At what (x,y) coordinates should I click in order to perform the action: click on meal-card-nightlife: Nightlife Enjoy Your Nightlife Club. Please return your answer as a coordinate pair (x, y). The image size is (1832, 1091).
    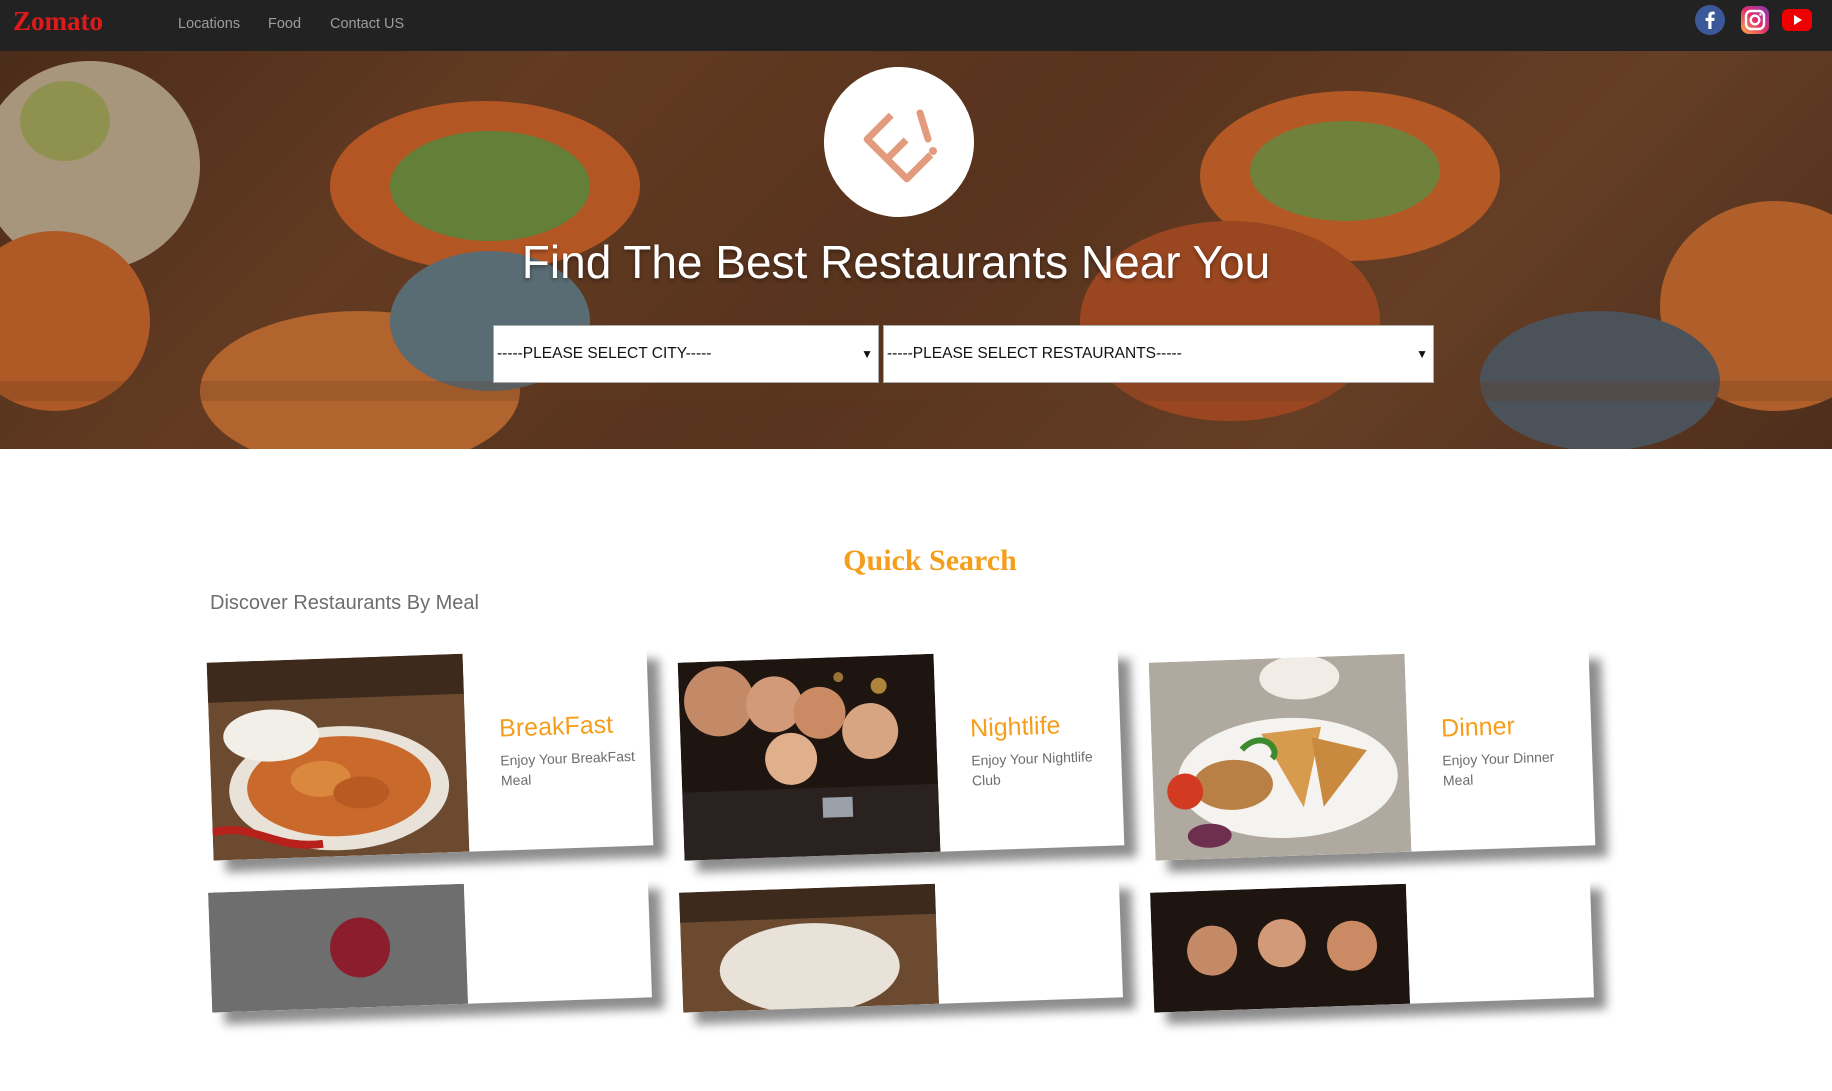
    Looking at the image, I should click on (901, 754).